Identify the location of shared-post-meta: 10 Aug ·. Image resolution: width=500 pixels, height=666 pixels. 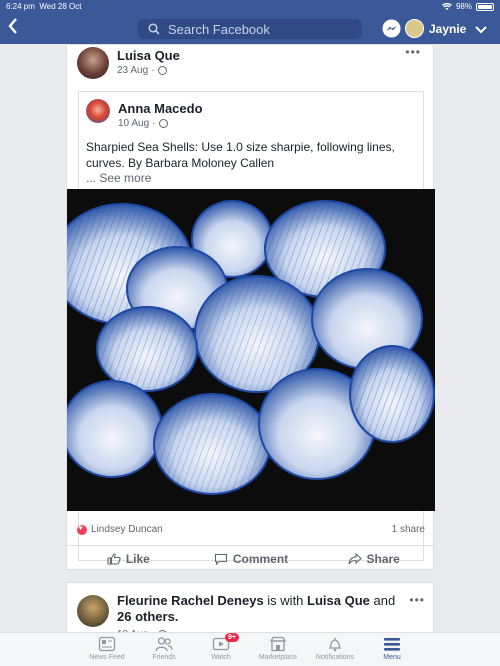
(143, 123).